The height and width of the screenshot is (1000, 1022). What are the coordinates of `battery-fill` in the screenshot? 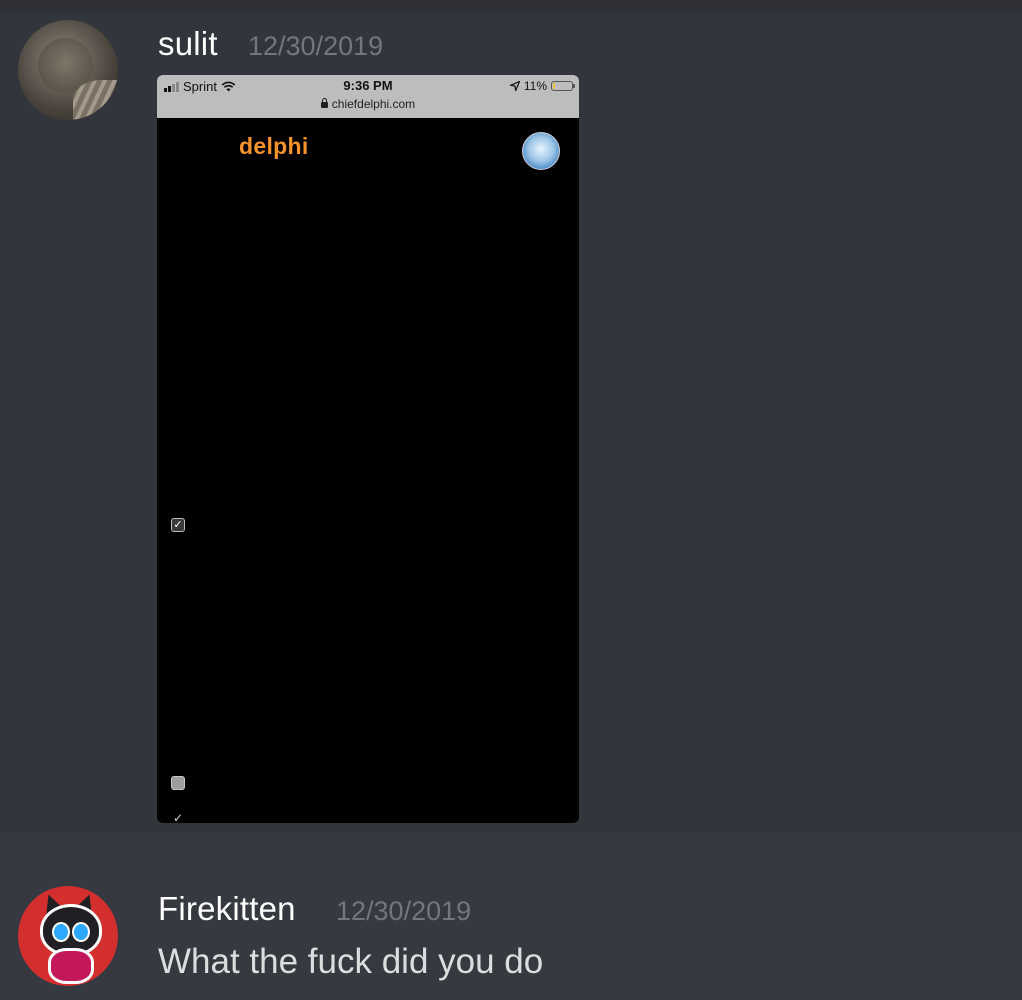 It's located at (554, 86).